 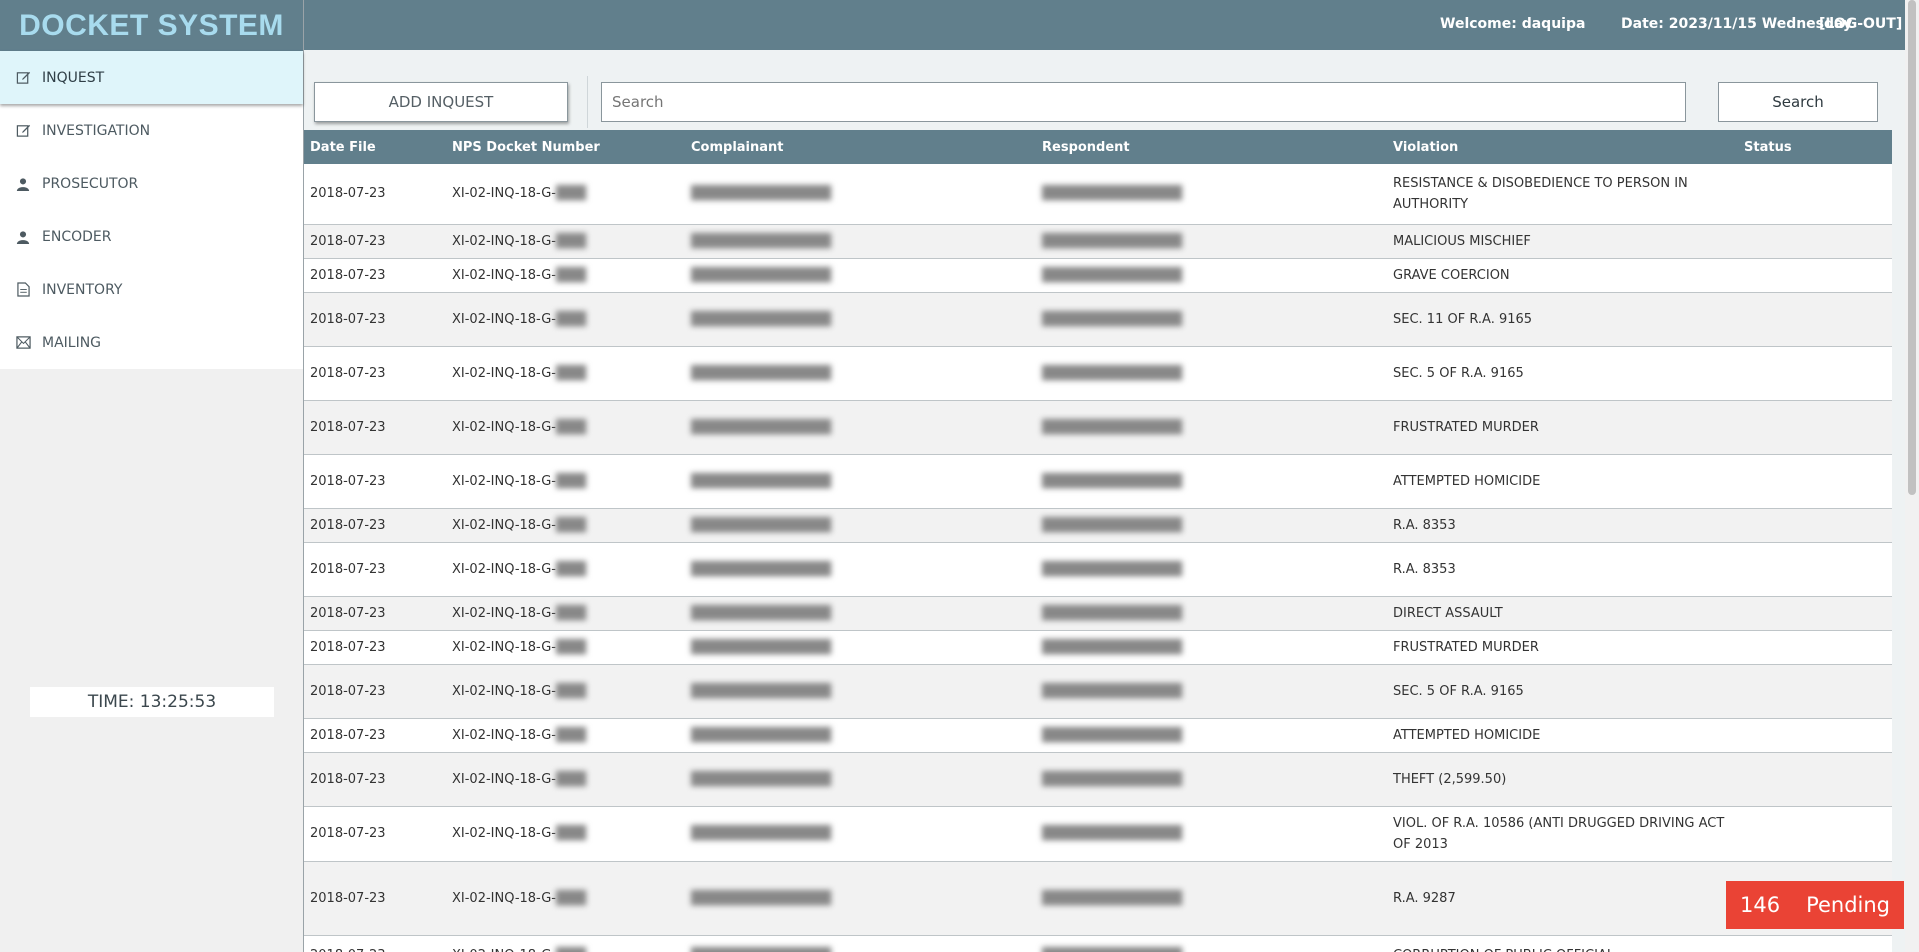 I want to click on search-button: Search, so click(x=1798, y=102).